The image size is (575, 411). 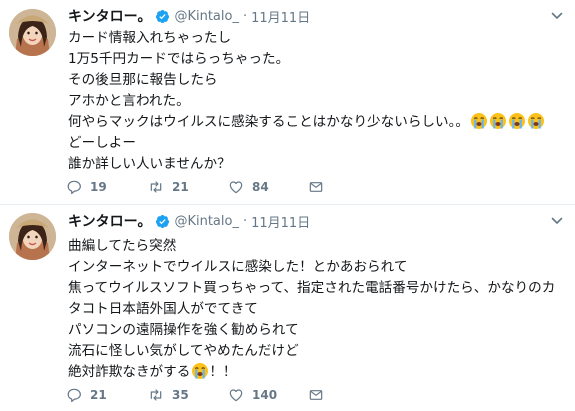 I want to click on like-button: 84, so click(x=248, y=187).